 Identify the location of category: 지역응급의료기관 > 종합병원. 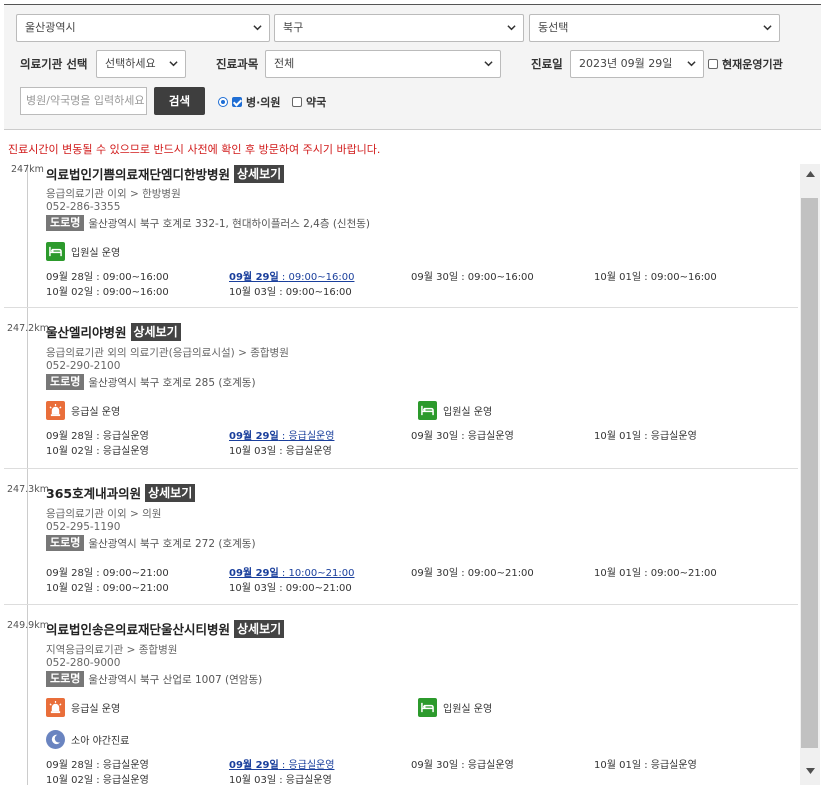
(112, 650).